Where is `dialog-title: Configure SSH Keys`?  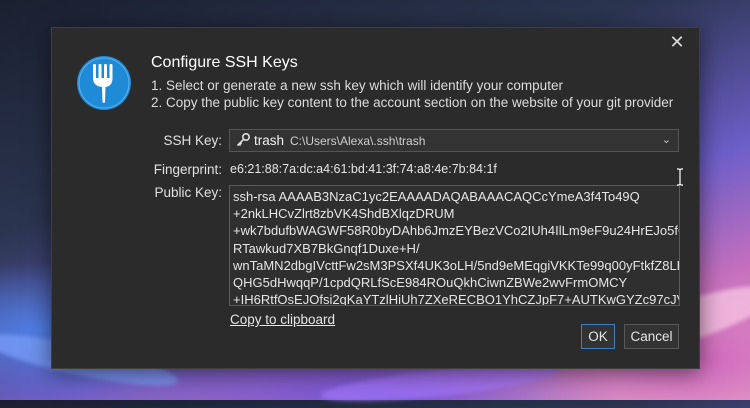 dialog-title: Configure SSH Keys is located at coordinates (224, 62).